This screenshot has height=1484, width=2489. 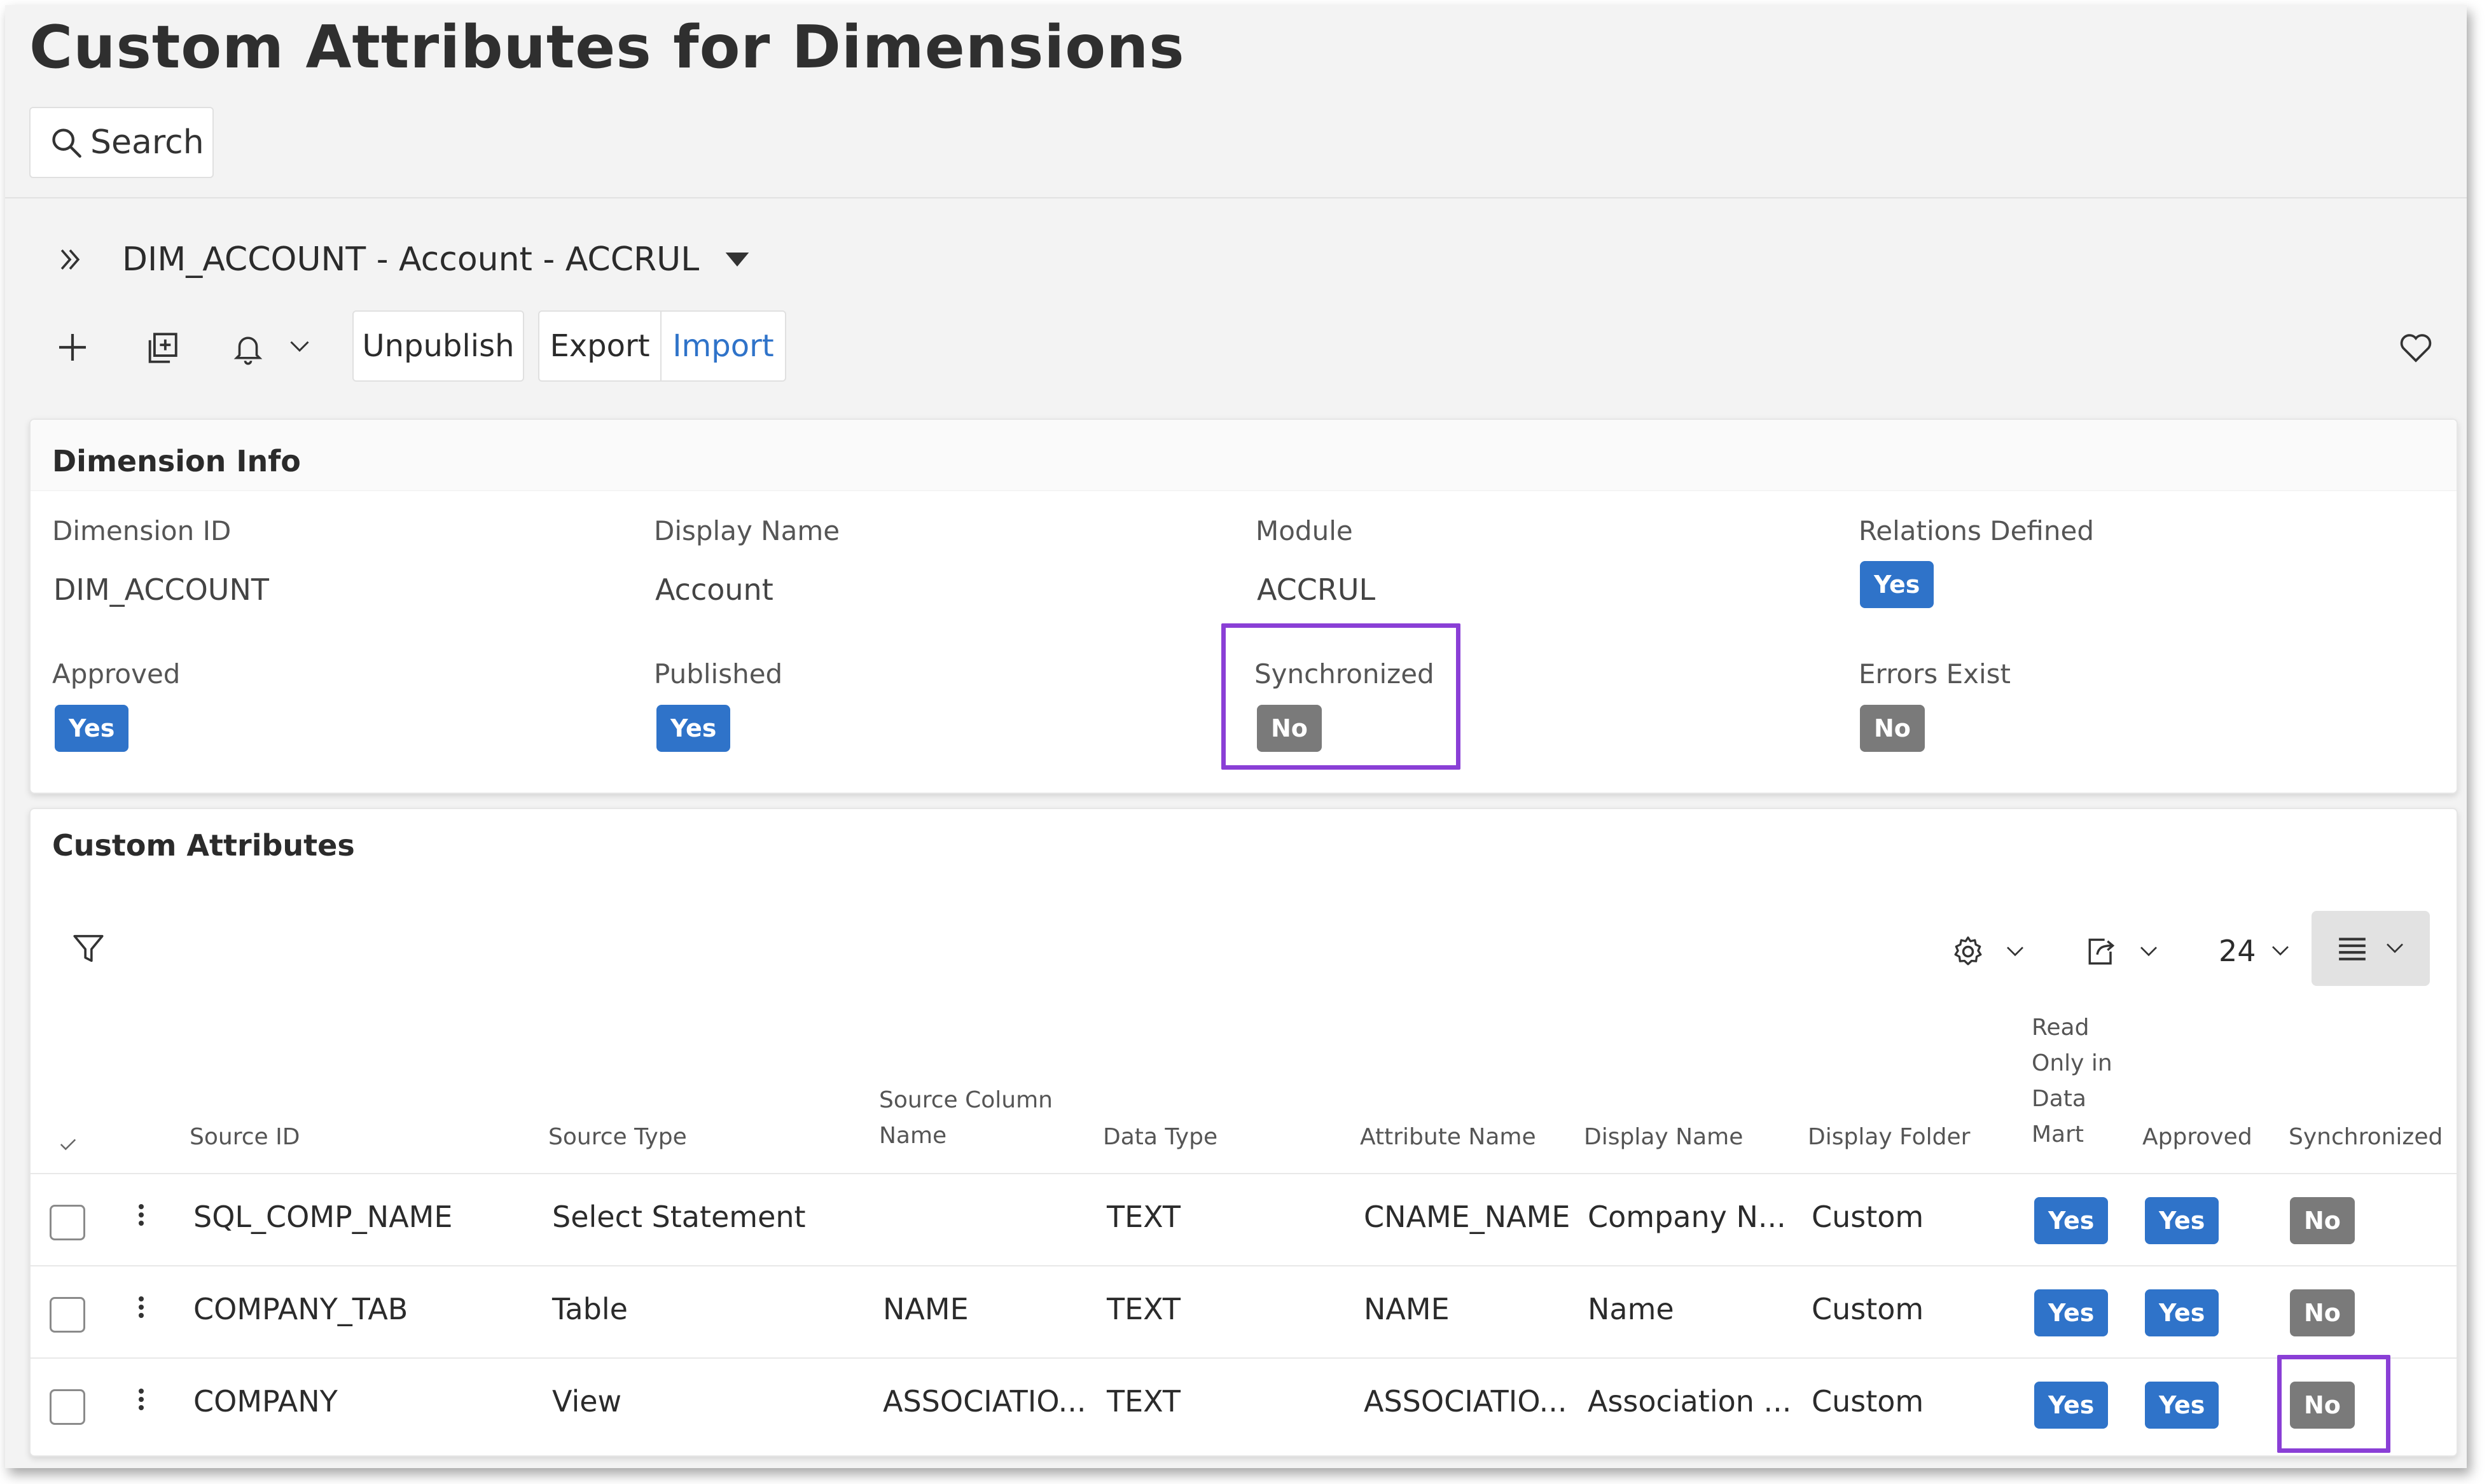 I want to click on unpublish-button: Unpublish, so click(x=438, y=346).